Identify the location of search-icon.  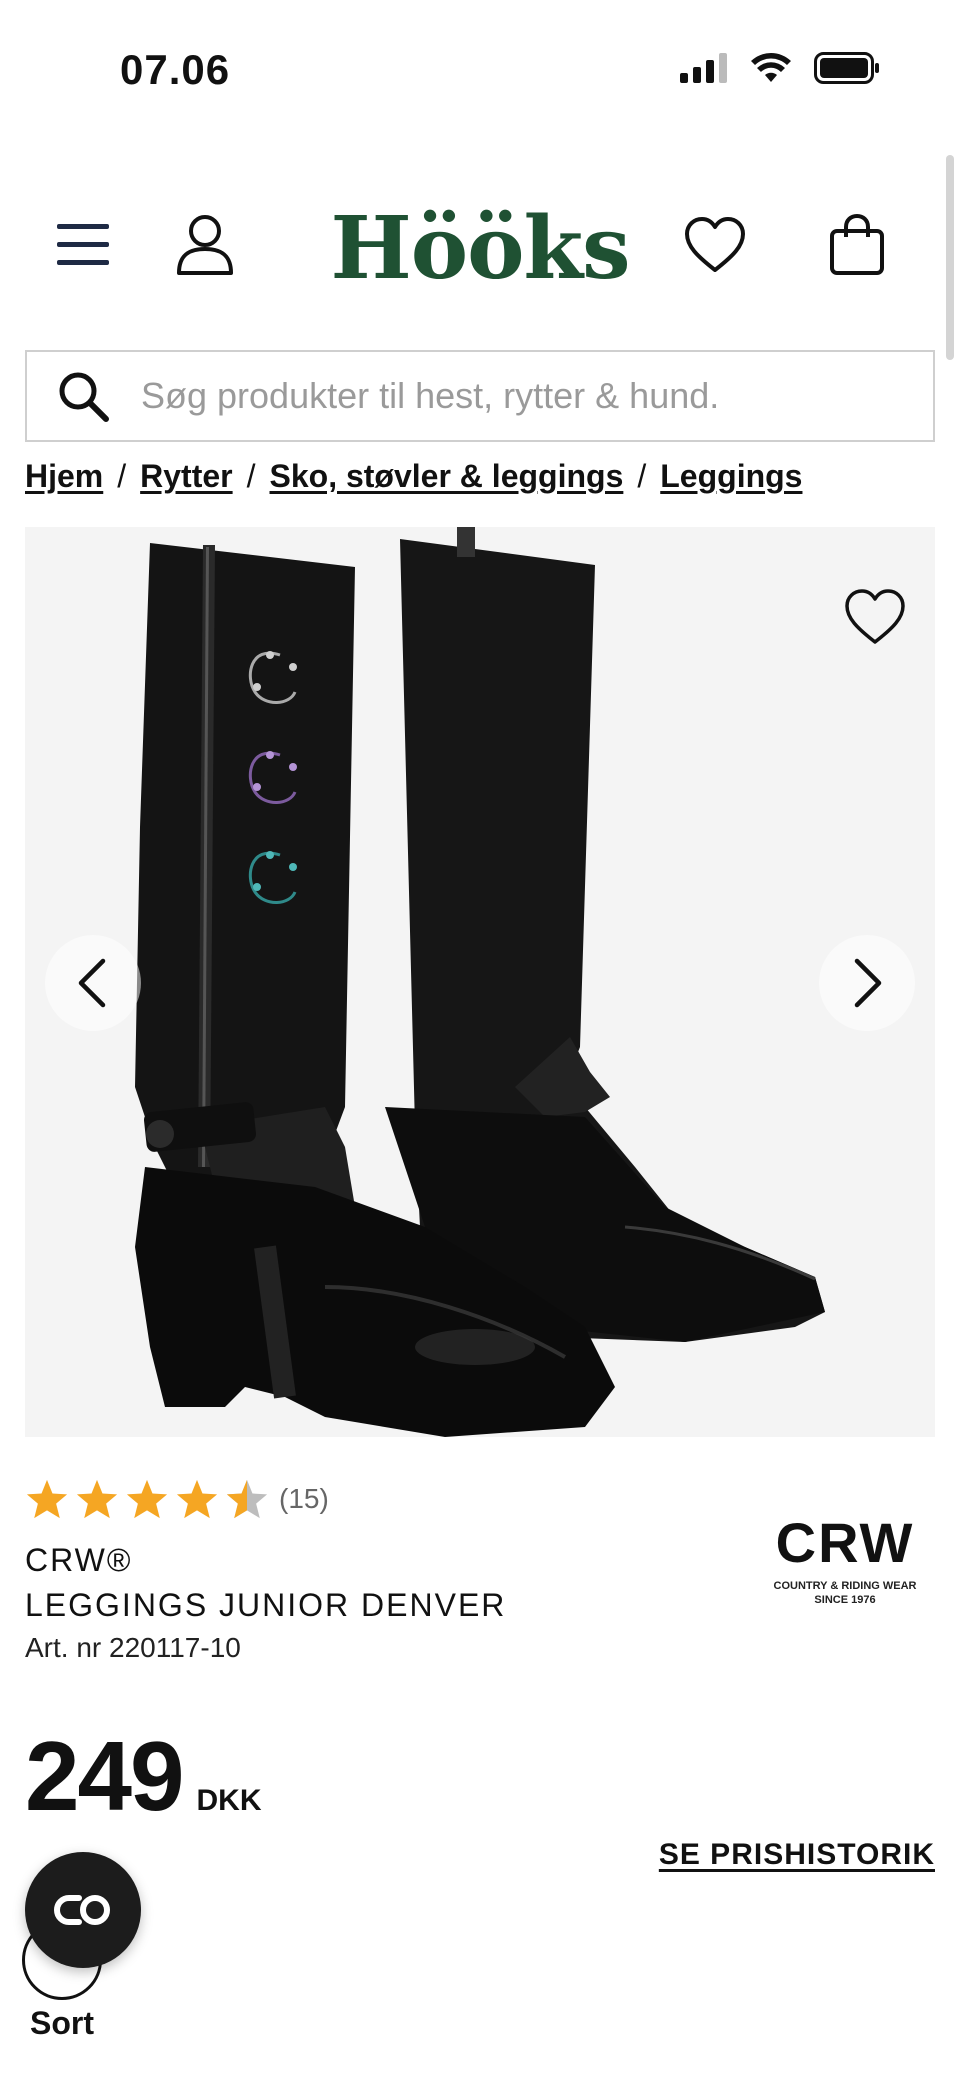
(83, 396).